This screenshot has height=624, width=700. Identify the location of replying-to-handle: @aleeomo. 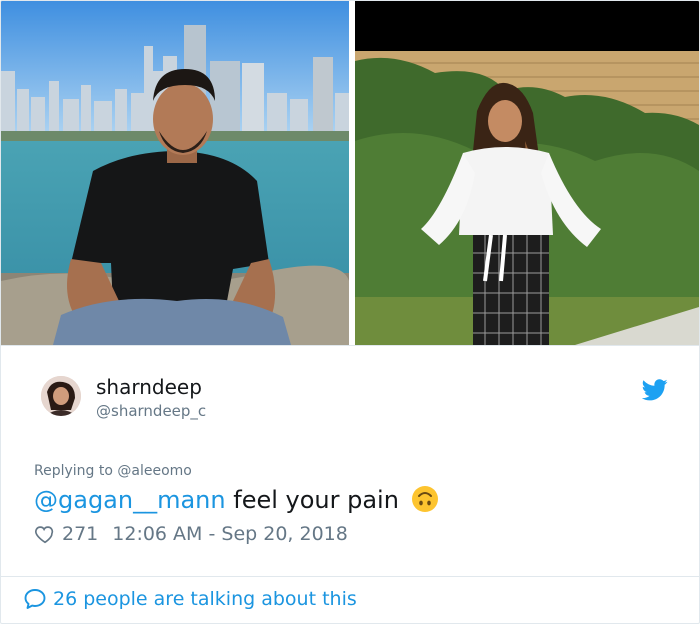
(154, 471).